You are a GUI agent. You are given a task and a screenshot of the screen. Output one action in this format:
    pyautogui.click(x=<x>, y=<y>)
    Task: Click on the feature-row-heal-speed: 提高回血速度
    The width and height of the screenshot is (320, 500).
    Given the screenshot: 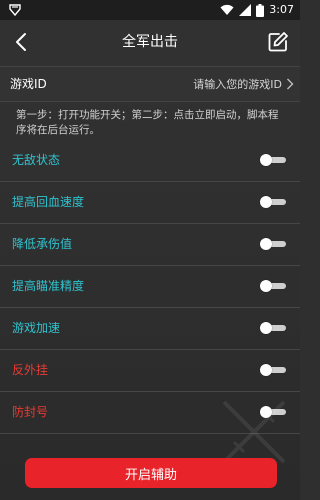 What is the action you would take?
    pyautogui.click(x=150, y=203)
    